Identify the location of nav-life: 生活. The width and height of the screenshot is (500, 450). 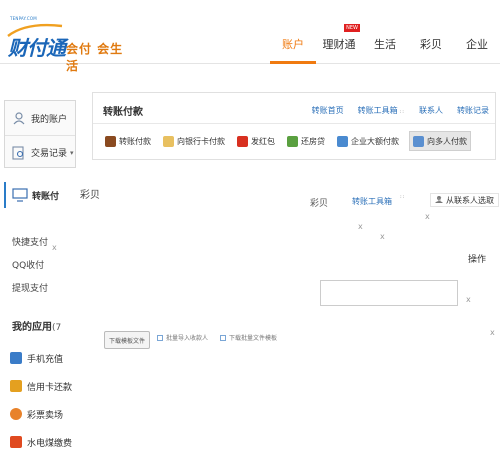
(385, 46).